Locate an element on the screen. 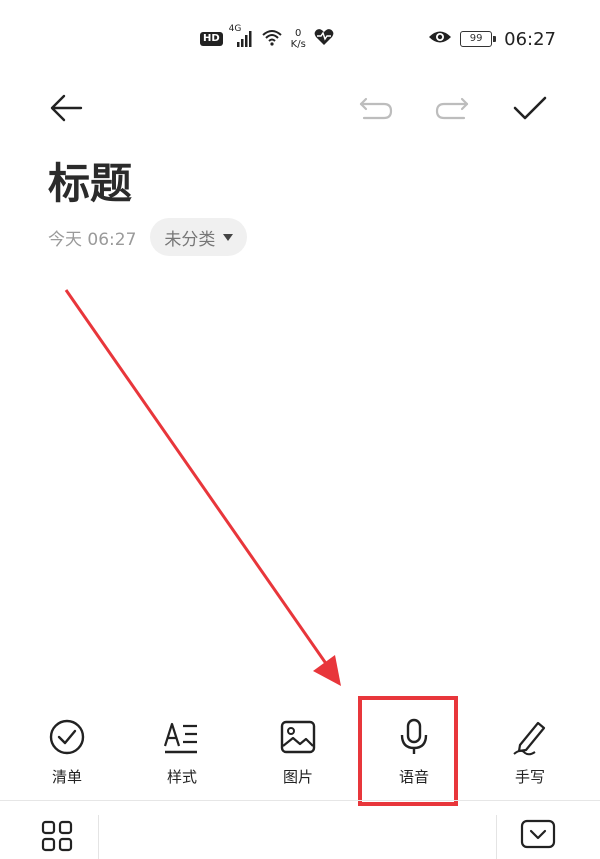  undo-icon is located at coordinates (376, 108).